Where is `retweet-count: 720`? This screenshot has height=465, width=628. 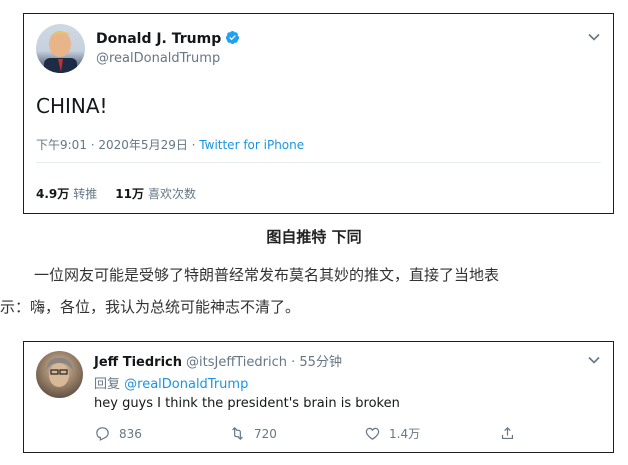
retweet-count: 720 is located at coordinates (265, 433).